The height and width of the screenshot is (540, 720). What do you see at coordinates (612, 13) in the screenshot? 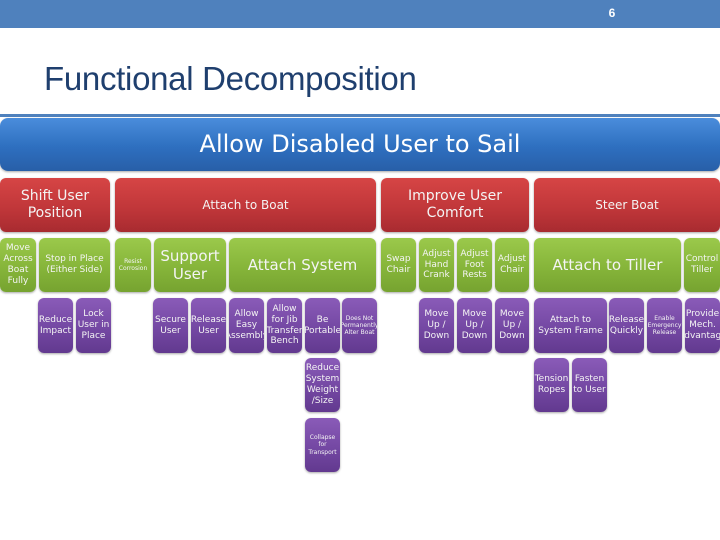
I see `slide-number: 6` at bounding box center [612, 13].